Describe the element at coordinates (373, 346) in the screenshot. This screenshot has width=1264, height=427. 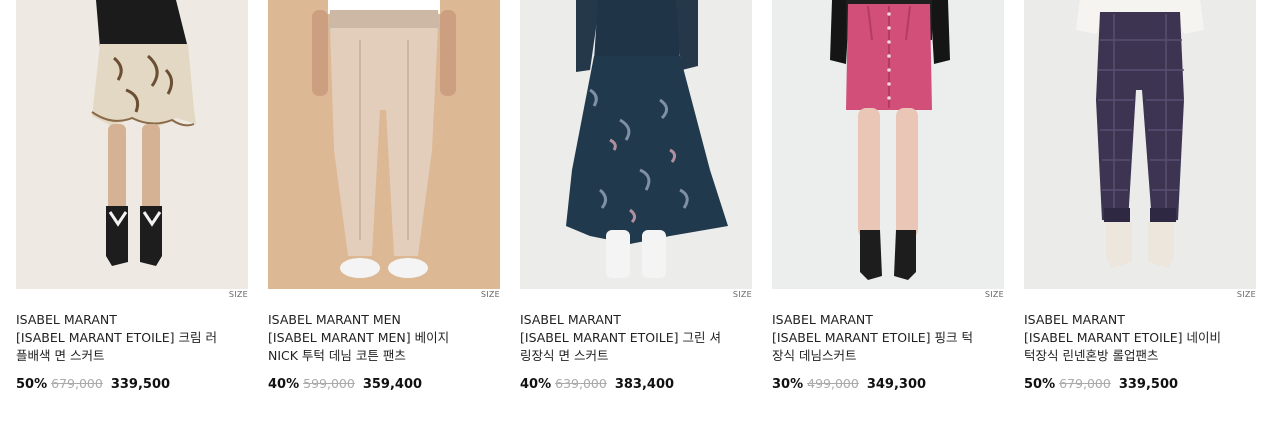
I see `product-name: [ISABEL MARANT MEN] 베이지 NICK 투턱 데님 코튼 팬츠` at that location.